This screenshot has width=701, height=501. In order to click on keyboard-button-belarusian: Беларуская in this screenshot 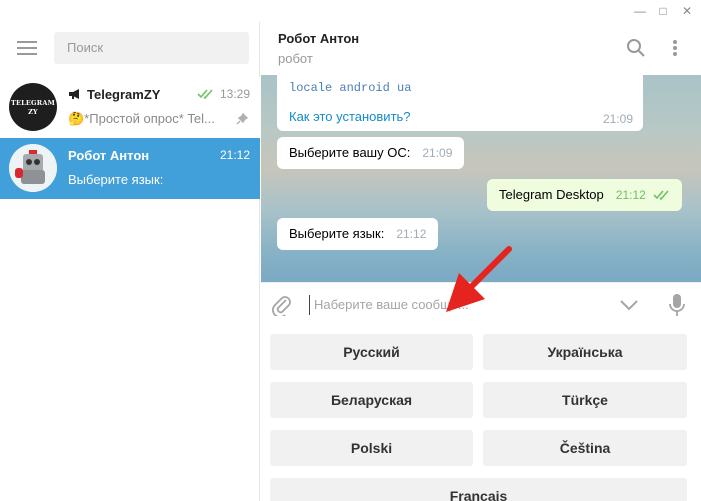, I will do `click(371, 400)`.